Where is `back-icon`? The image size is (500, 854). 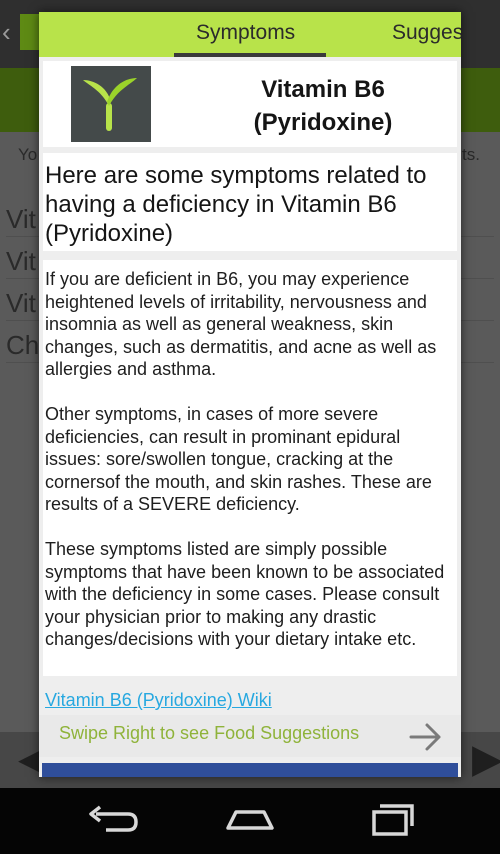 back-icon is located at coordinates (112, 821).